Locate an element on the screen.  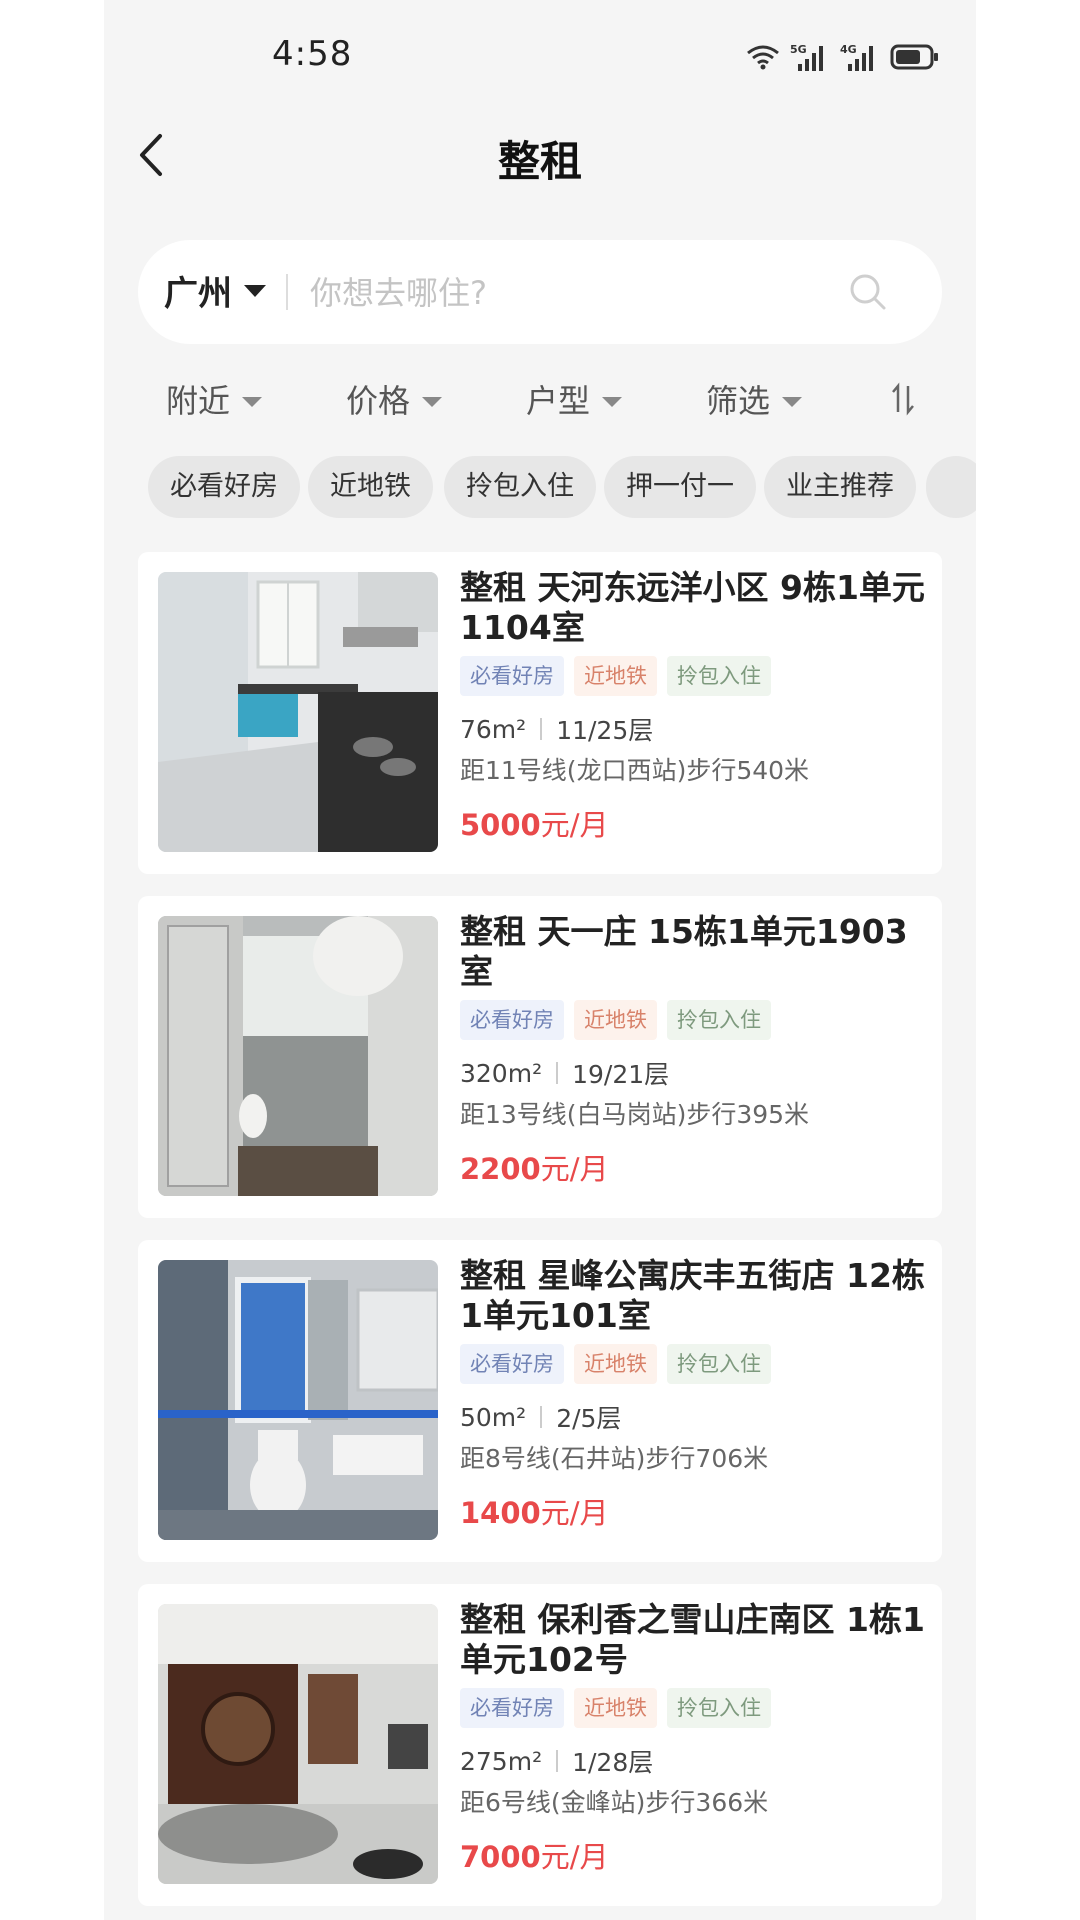
filter-label: 附近 is located at coordinates (198, 401).